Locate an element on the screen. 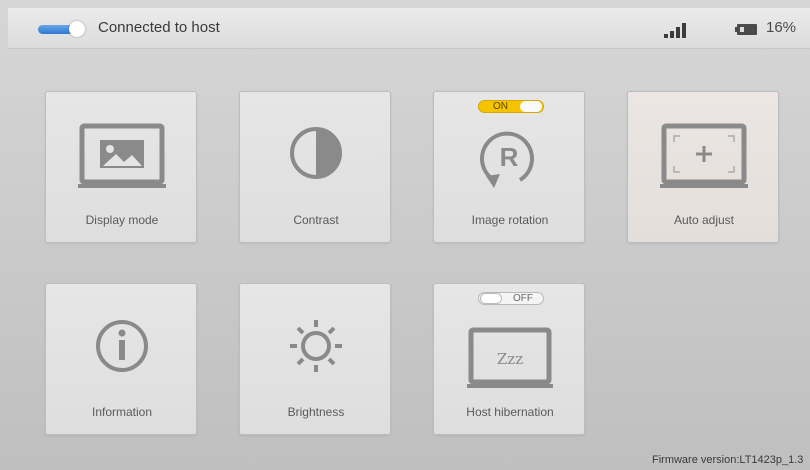 This screenshot has height=470, width=810. tile-label: Brightness is located at coordinates (316, 412).